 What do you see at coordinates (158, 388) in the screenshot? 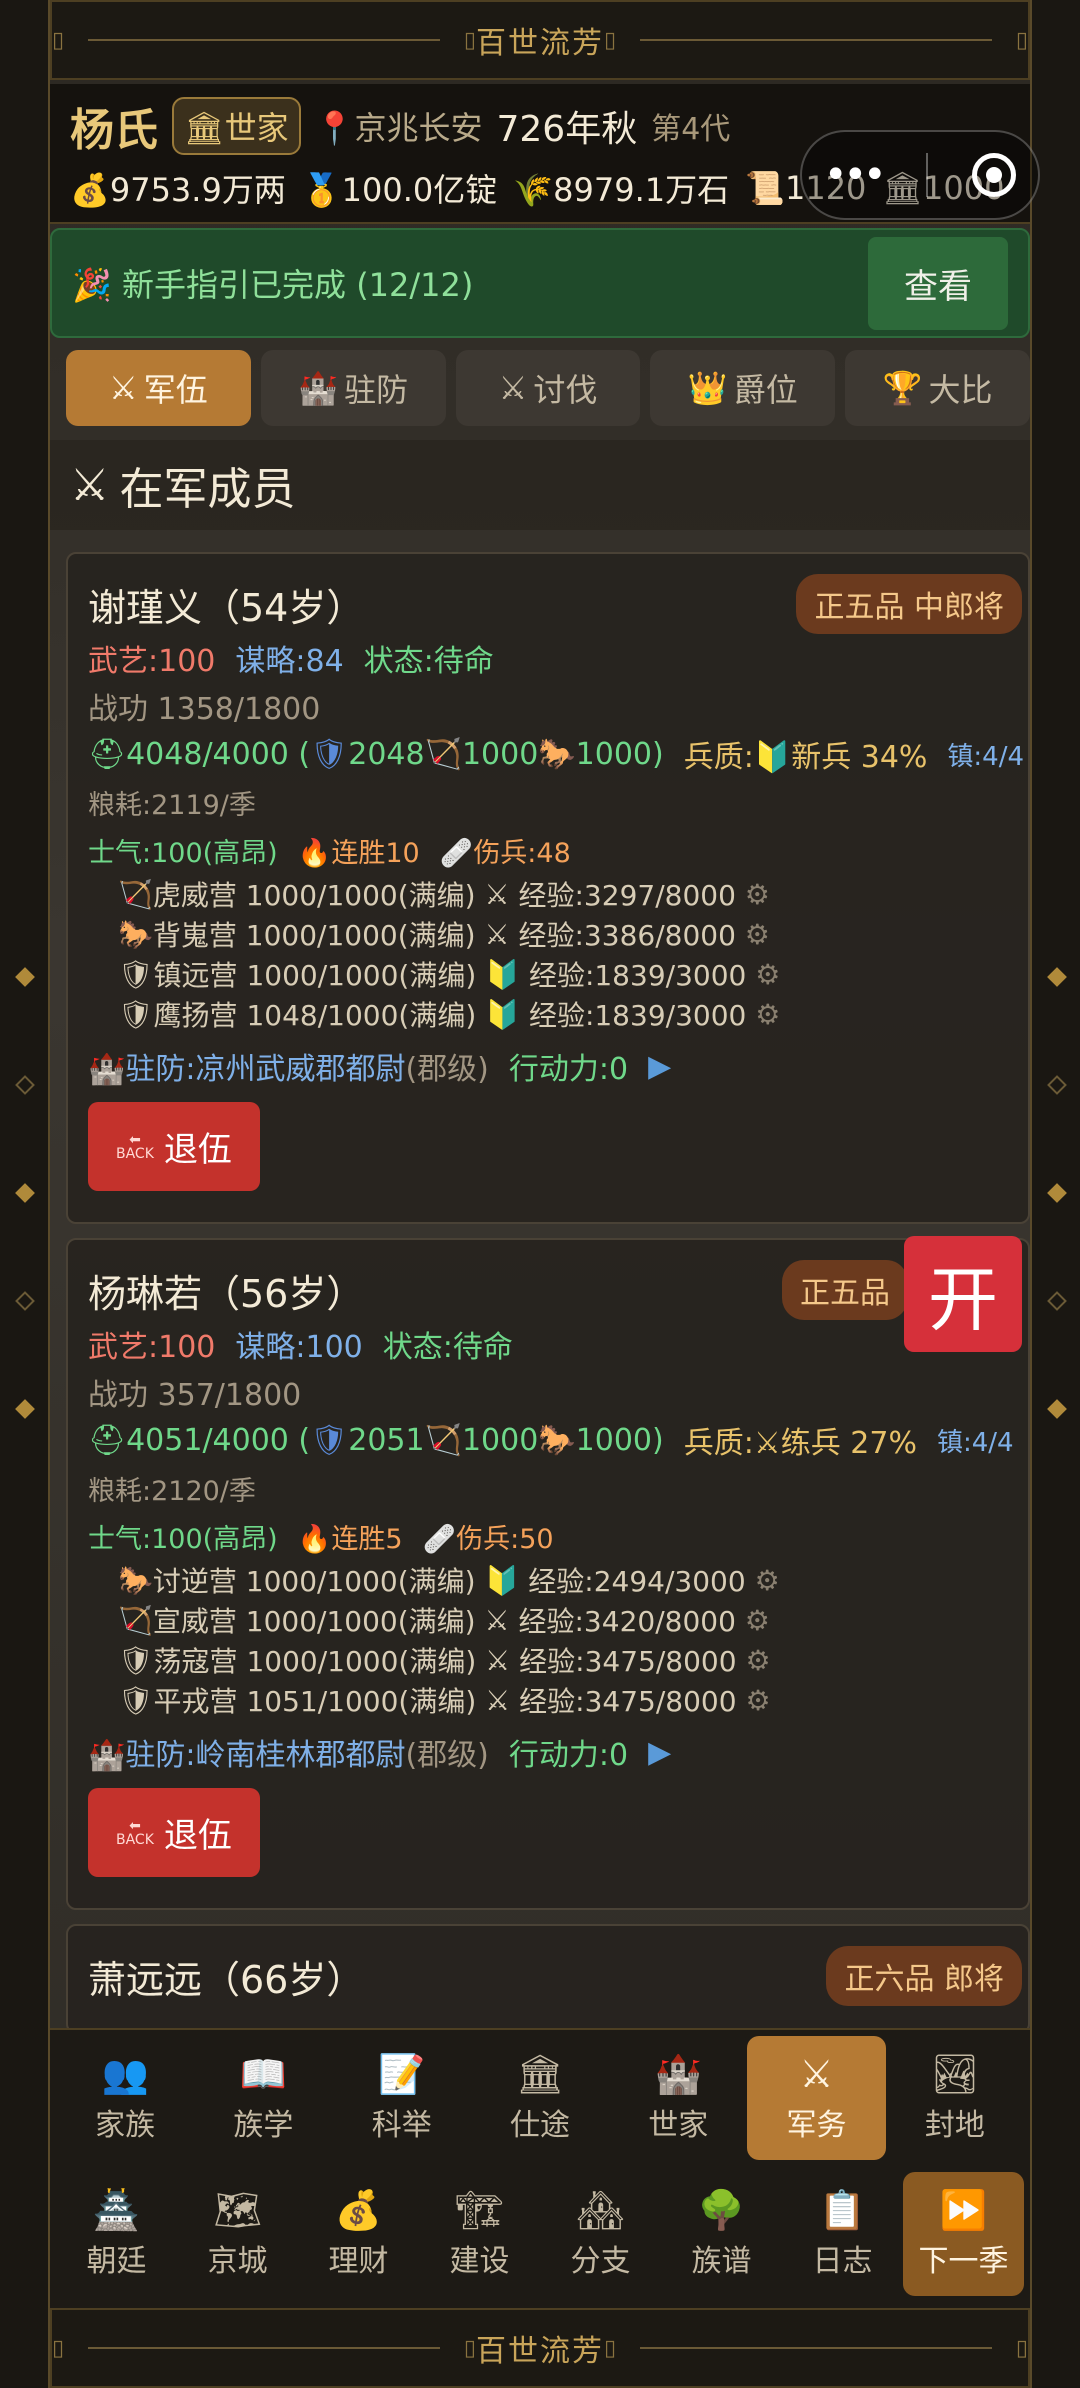
I see `tab-army: ⚔ 军伍` at bounding box center [158, 388].